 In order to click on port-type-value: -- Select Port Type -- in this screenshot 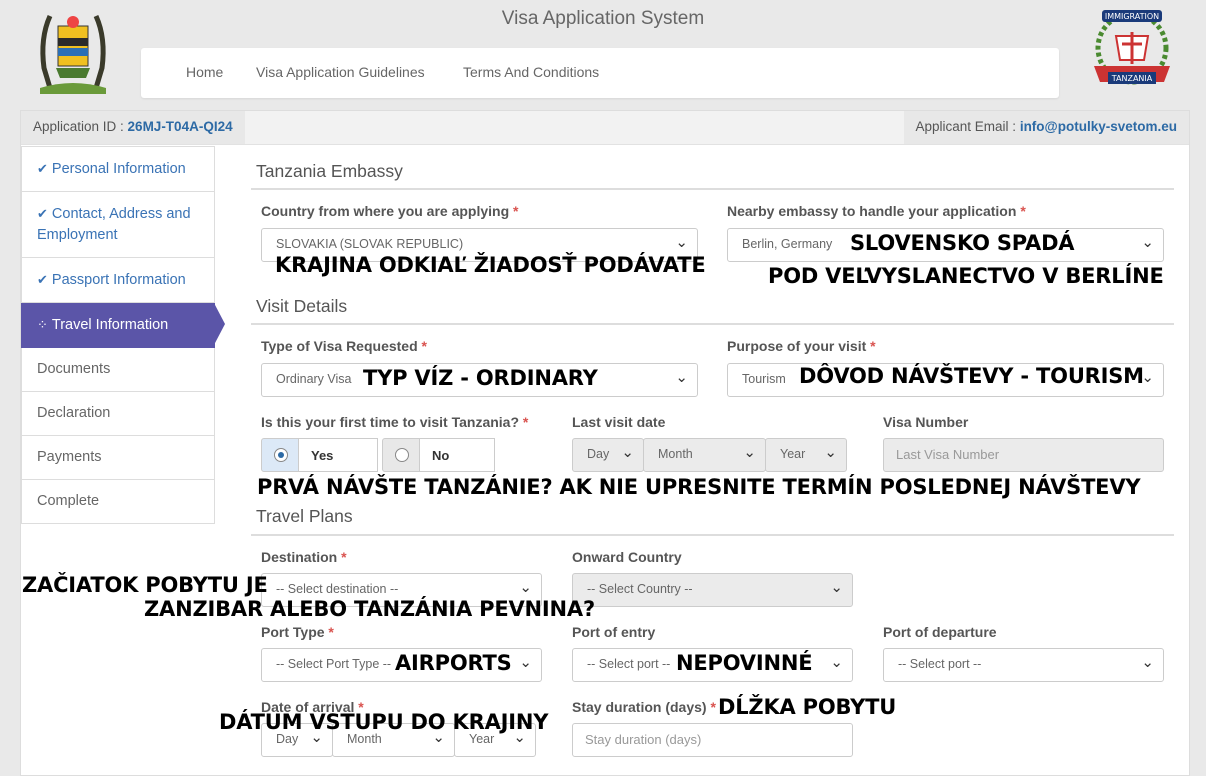, I will do `click(334, 664)`.